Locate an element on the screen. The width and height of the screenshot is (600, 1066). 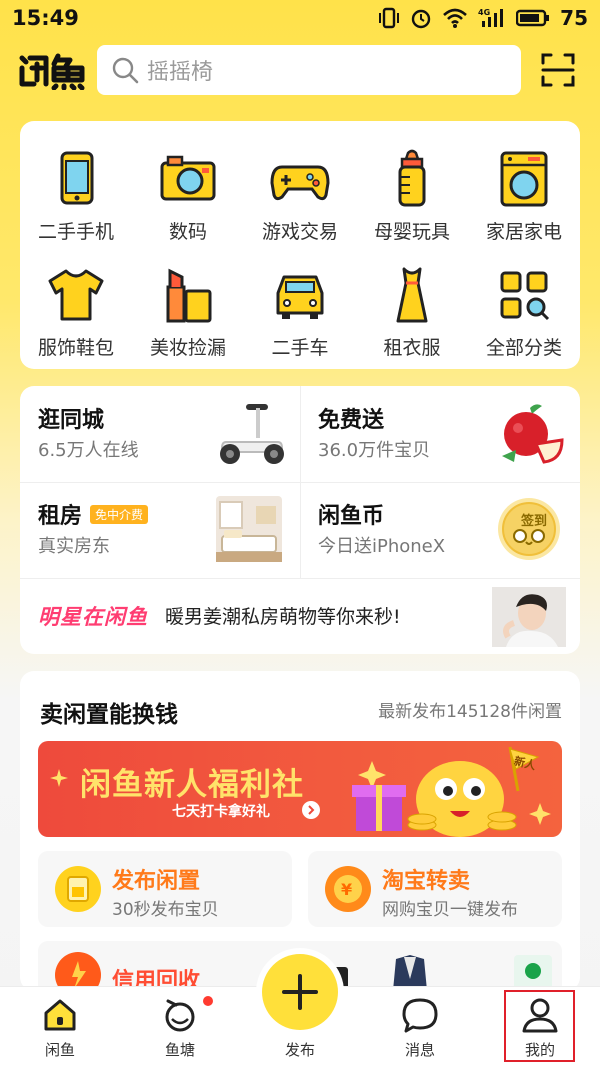
category-used-phones: 二手手机 is located at coordinates (76, 199).